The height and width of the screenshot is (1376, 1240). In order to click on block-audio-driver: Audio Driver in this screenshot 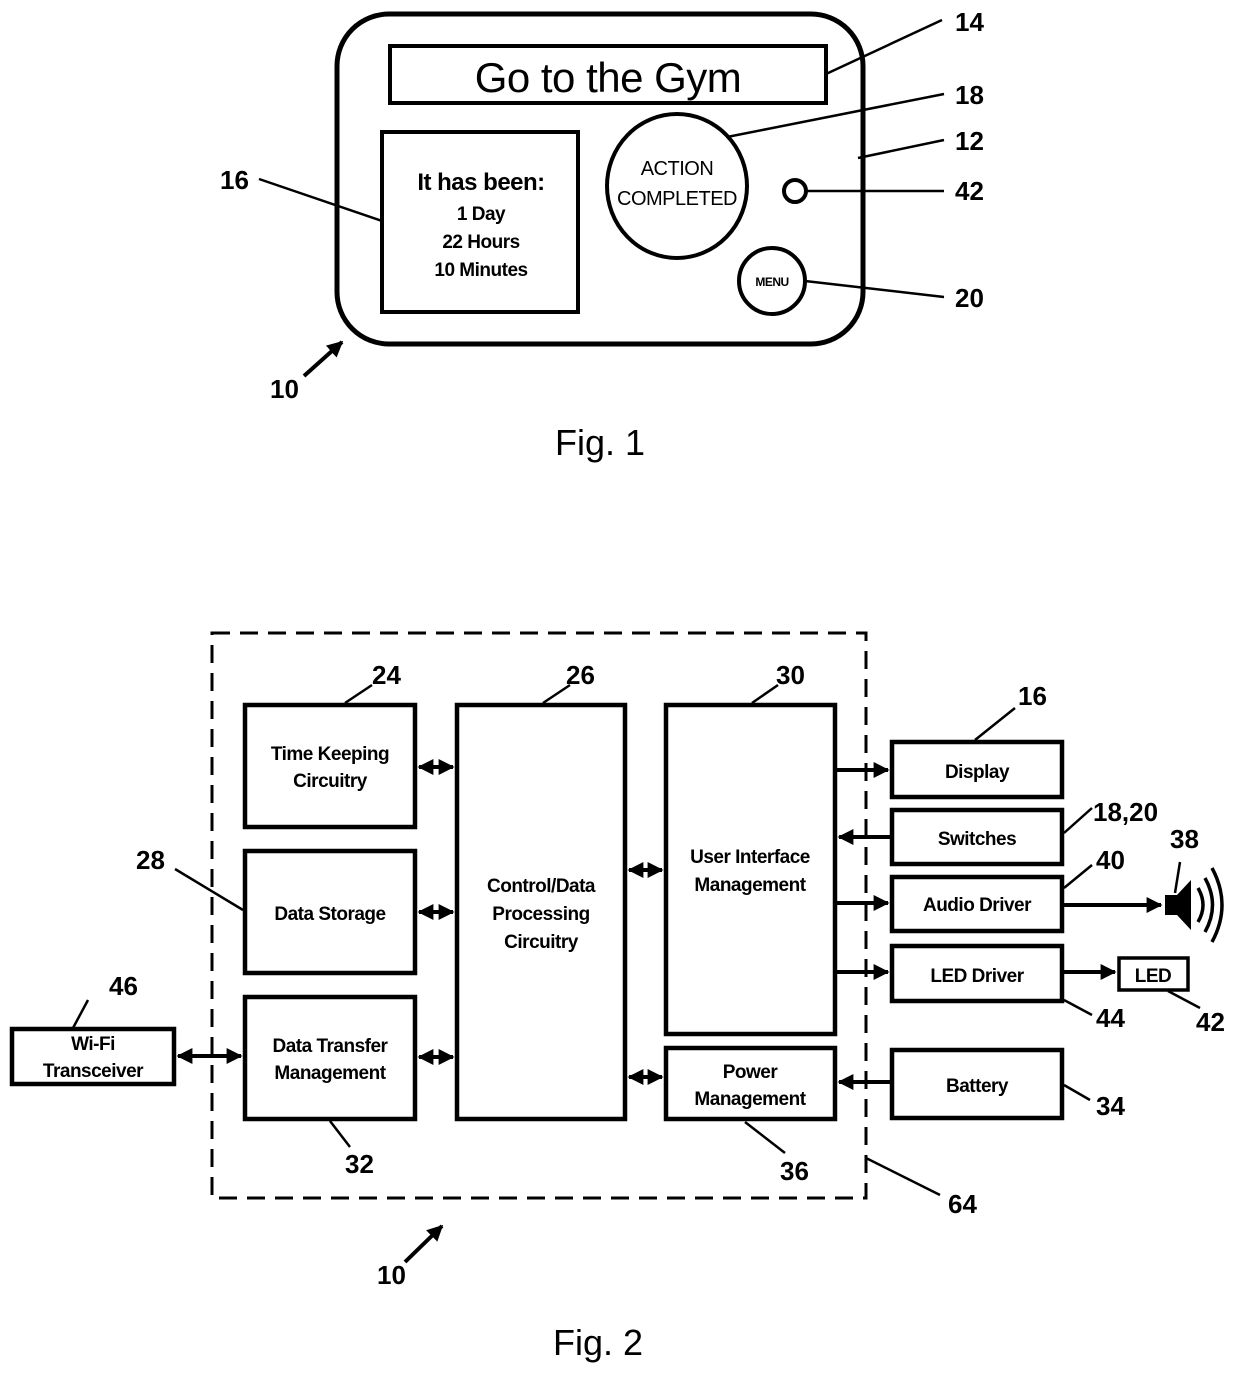, I will do `click(977, 904)`.